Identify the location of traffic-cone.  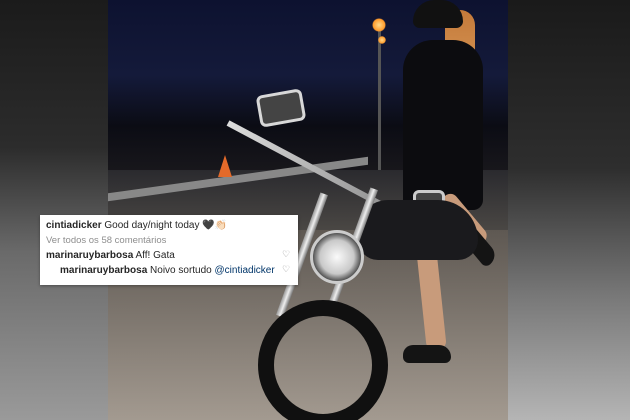
(225, 166).